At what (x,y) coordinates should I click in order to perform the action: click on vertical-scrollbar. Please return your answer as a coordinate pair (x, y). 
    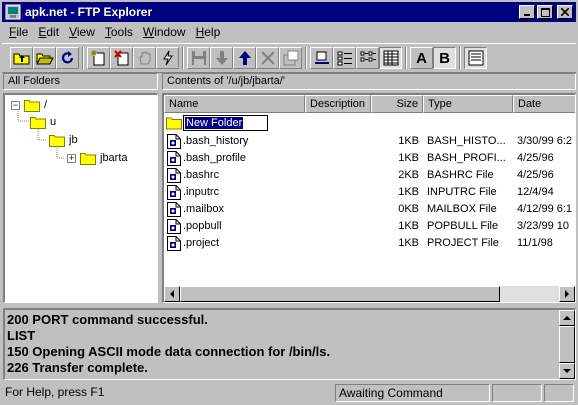
    Looking at the image, I should click on (567, 344).